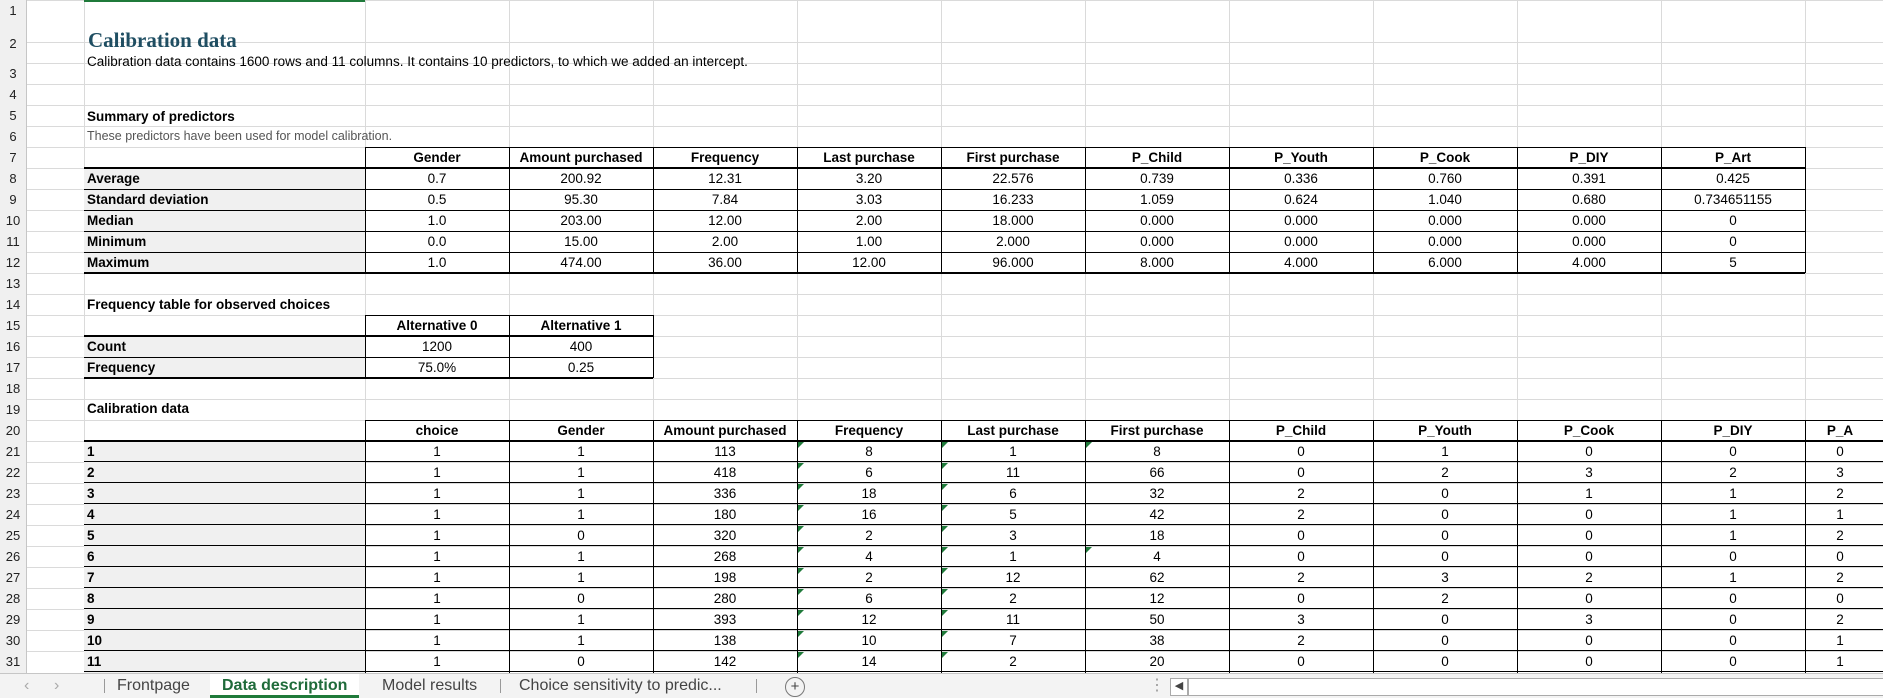 This screenshot has height=698, width=1883. Describe the element at coordinates (1157, 686) in the screenshot. I see `scroll-splitter-icon: ⋮` at that location.